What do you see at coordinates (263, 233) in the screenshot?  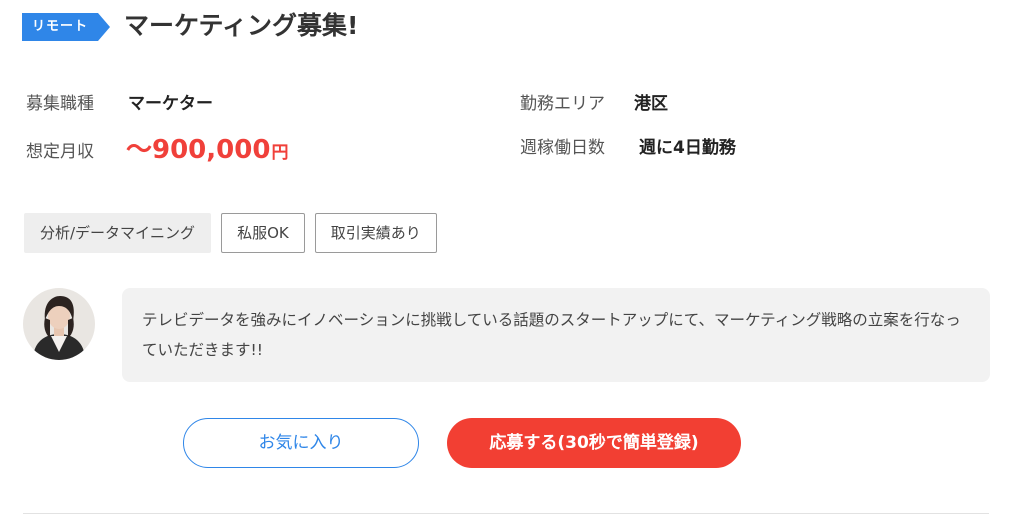 I see `tag-casual-dress: 私服OK` at bounding box center [263, 233].